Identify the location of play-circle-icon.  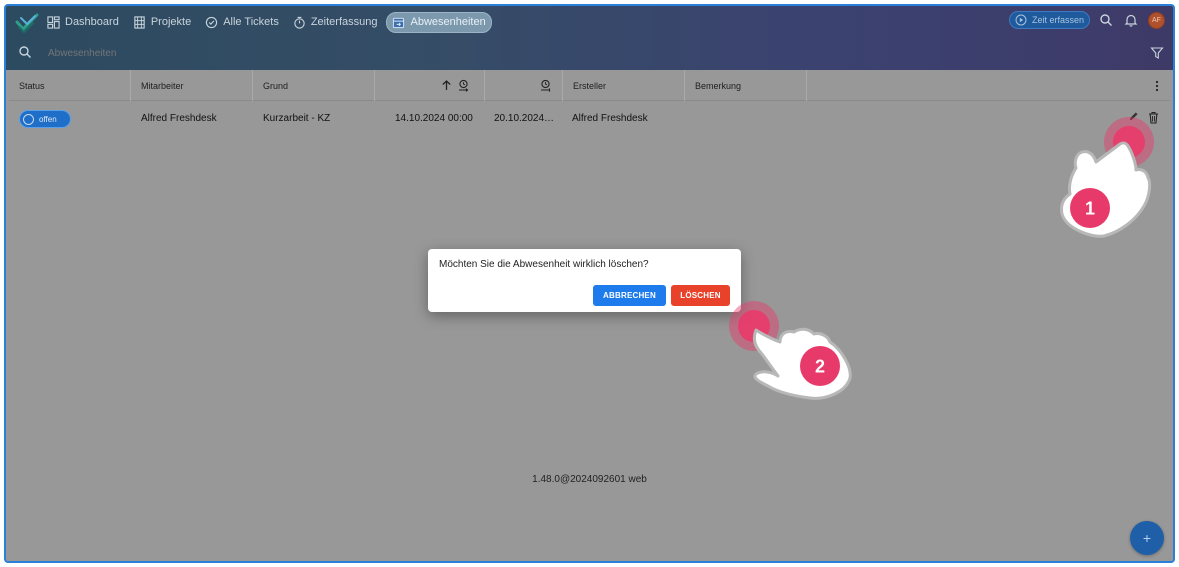
(1021, 20).